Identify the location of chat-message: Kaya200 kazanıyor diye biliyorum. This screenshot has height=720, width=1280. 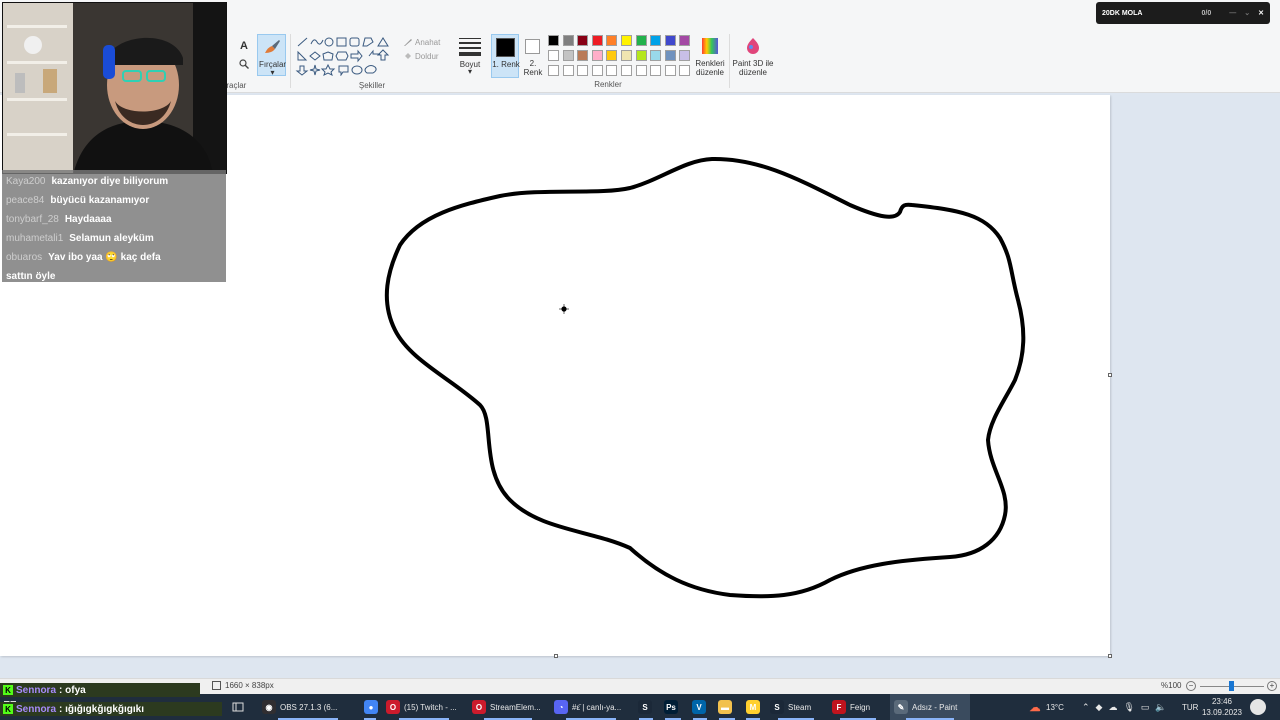
(114, 181).